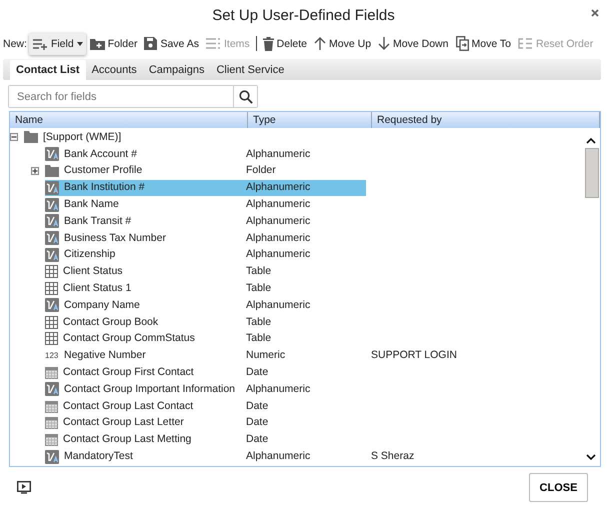 The height and width of the screenshot is (510, 607). I want to click on field-name: [Support (WME)], so click(82, 137).